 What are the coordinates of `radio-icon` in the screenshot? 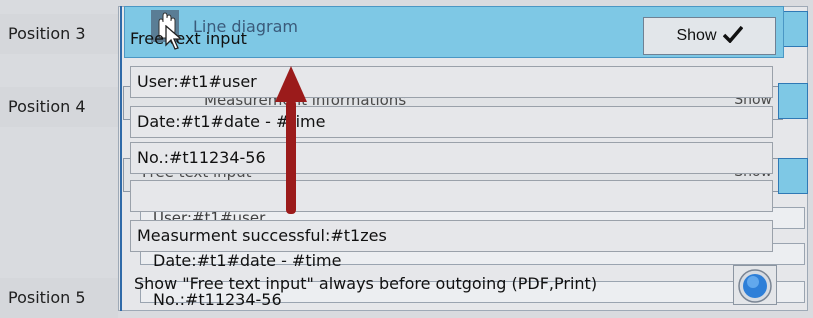 It's located at (755, 286).